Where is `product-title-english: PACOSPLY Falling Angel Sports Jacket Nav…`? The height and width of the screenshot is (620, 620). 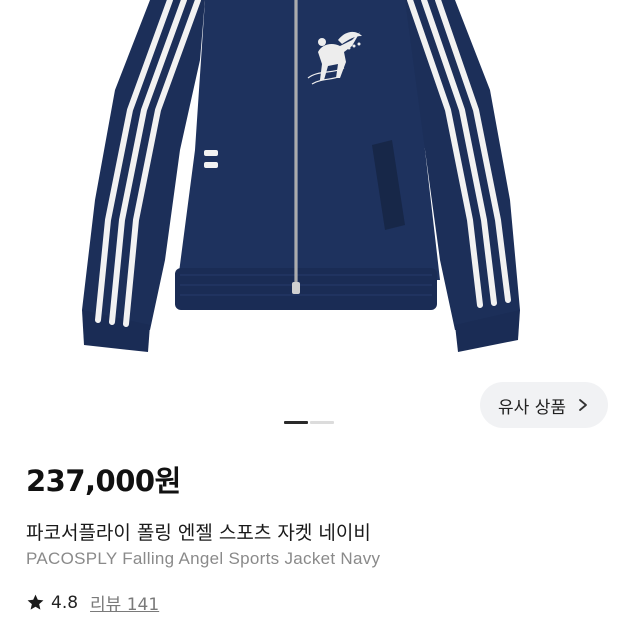 product-title-english: PACOSPLY Falling Angel Sports Jacket Nav… is located at coordinates (203, 558).